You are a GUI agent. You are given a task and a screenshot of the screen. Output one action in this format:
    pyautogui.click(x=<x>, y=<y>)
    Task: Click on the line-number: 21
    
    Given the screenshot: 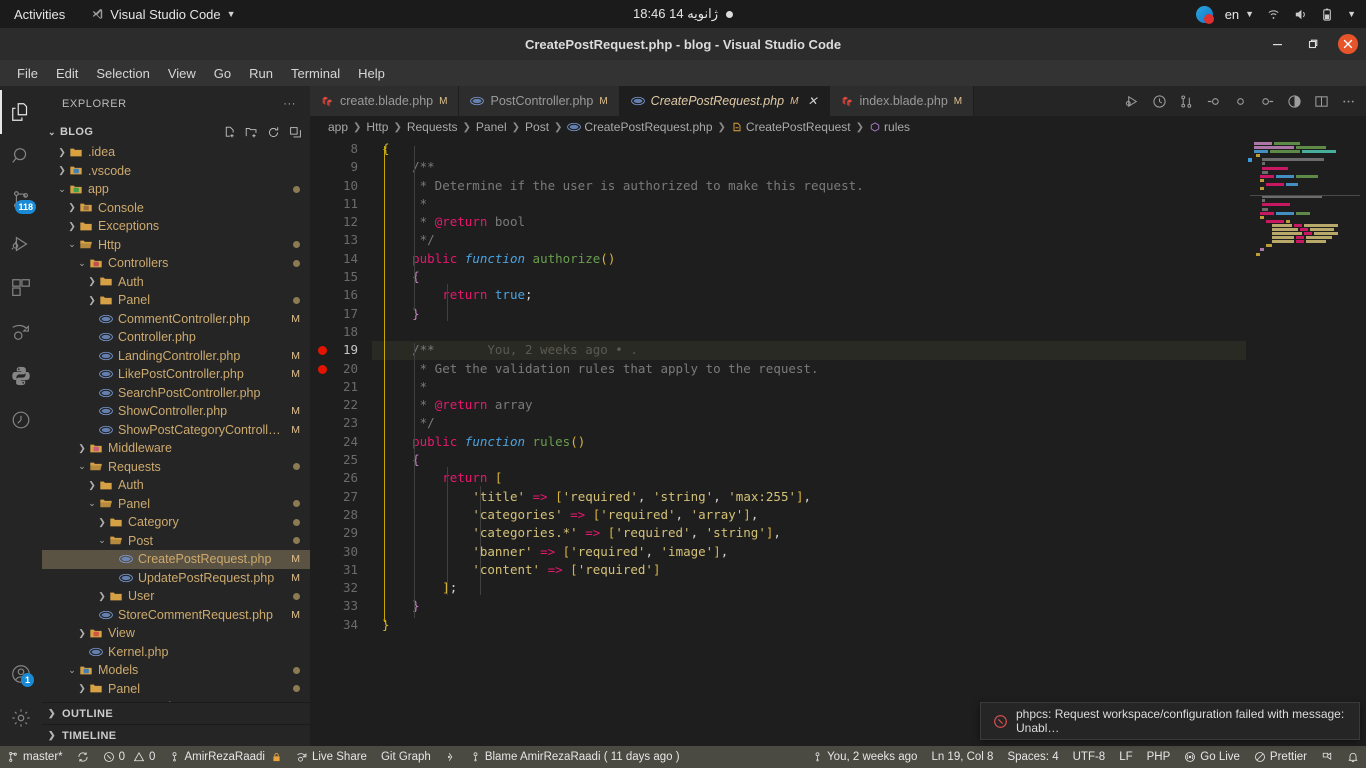 What is the action you would take?
    pyautogui.click(x=341, y=387)
    